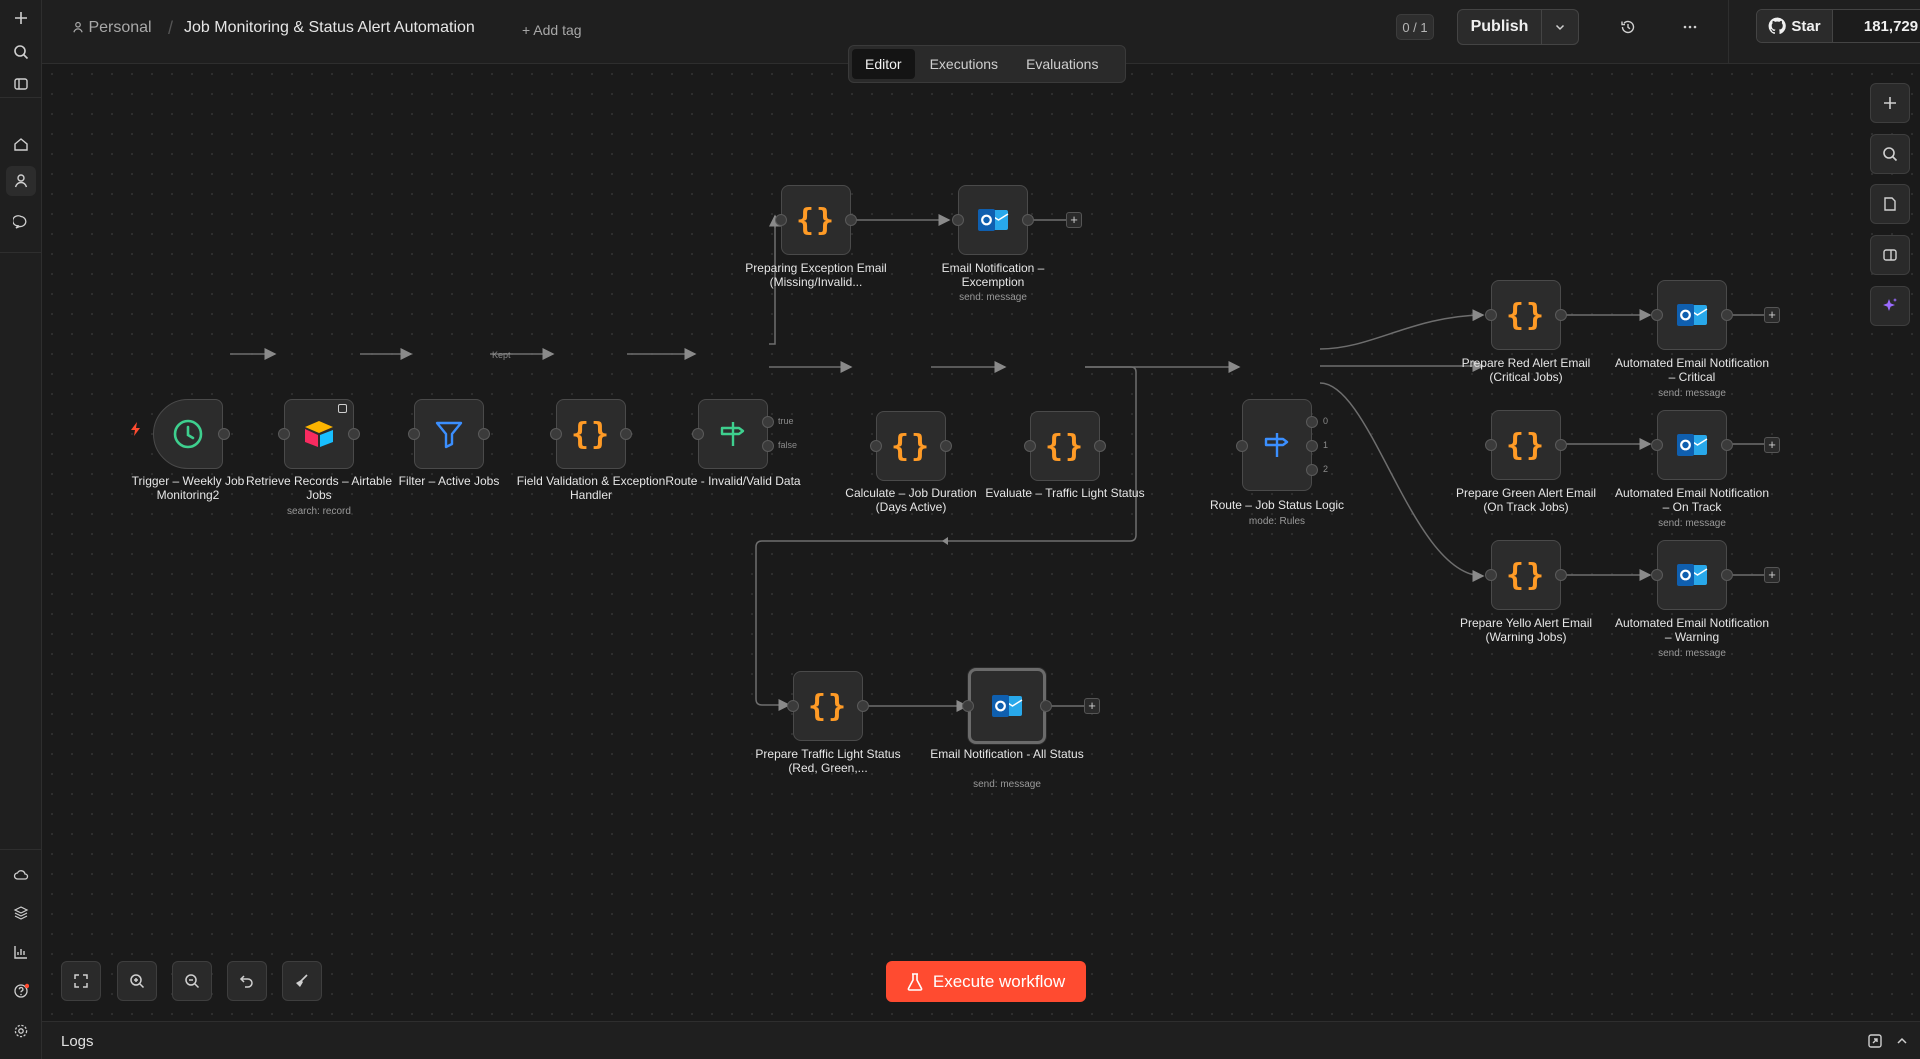 The width and height of the screenshot is (1920, 1059). Describe the element at coordinates (1500, 27) in the screenshot. I see `publish-button: Publish` at that location.